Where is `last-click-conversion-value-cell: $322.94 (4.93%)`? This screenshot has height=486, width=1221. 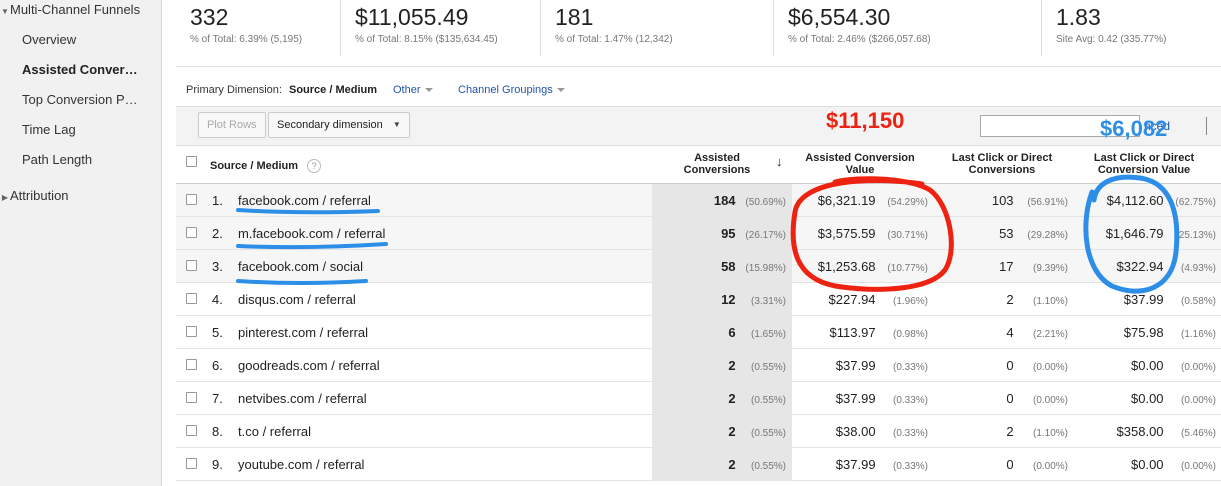 last-click-conversion-value-cell: $322.94 (4.93%) is located at coordinates (1166, 266).